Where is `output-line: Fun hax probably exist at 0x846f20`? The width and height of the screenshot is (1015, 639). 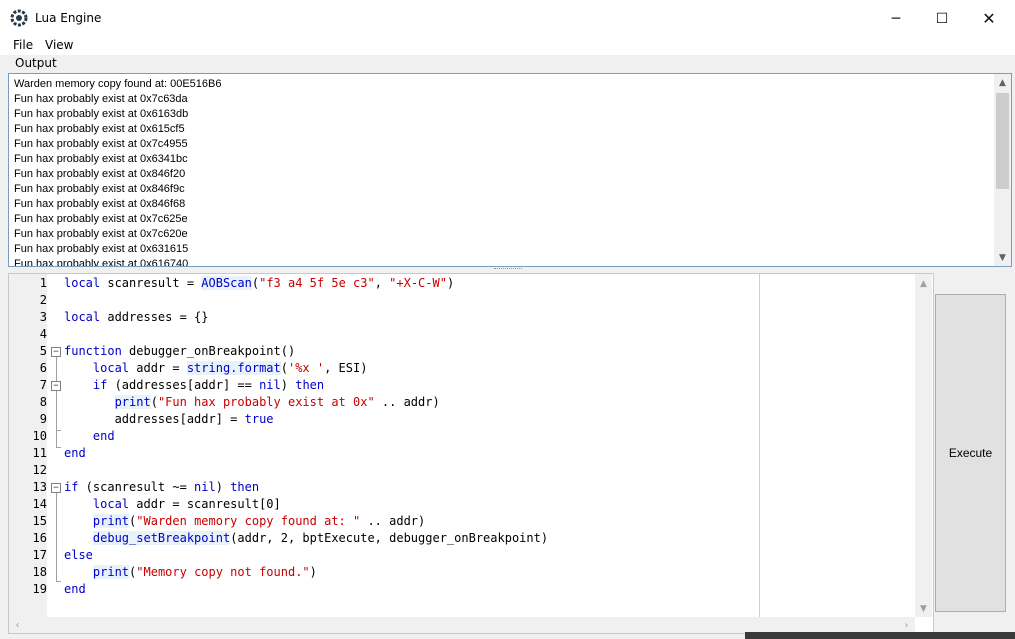 output-line: Fun hax probably exist at 0x846f20 is located at coordinates (100, 174).